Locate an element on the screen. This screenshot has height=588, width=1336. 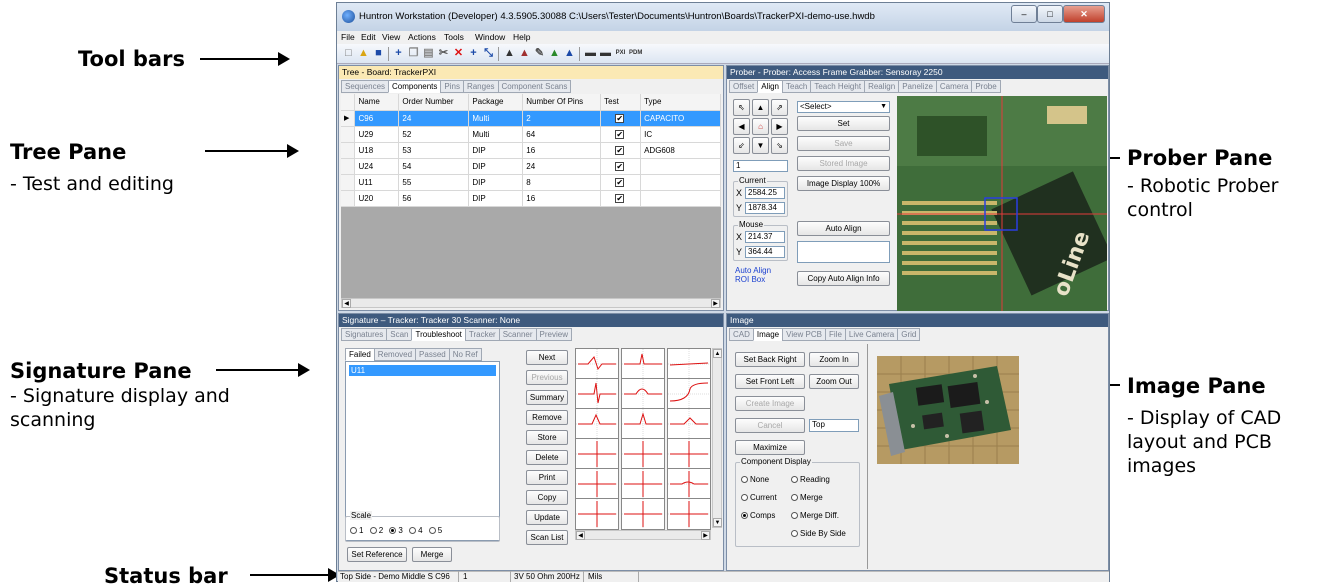
remove-button: Remove is located at coordinates (547, 417).